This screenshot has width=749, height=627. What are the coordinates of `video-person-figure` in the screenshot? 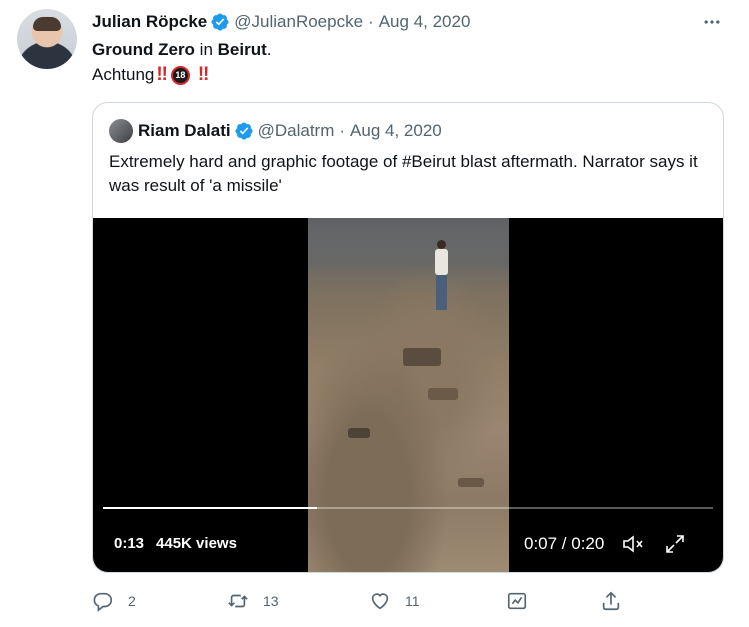 It's located at (441, 275).